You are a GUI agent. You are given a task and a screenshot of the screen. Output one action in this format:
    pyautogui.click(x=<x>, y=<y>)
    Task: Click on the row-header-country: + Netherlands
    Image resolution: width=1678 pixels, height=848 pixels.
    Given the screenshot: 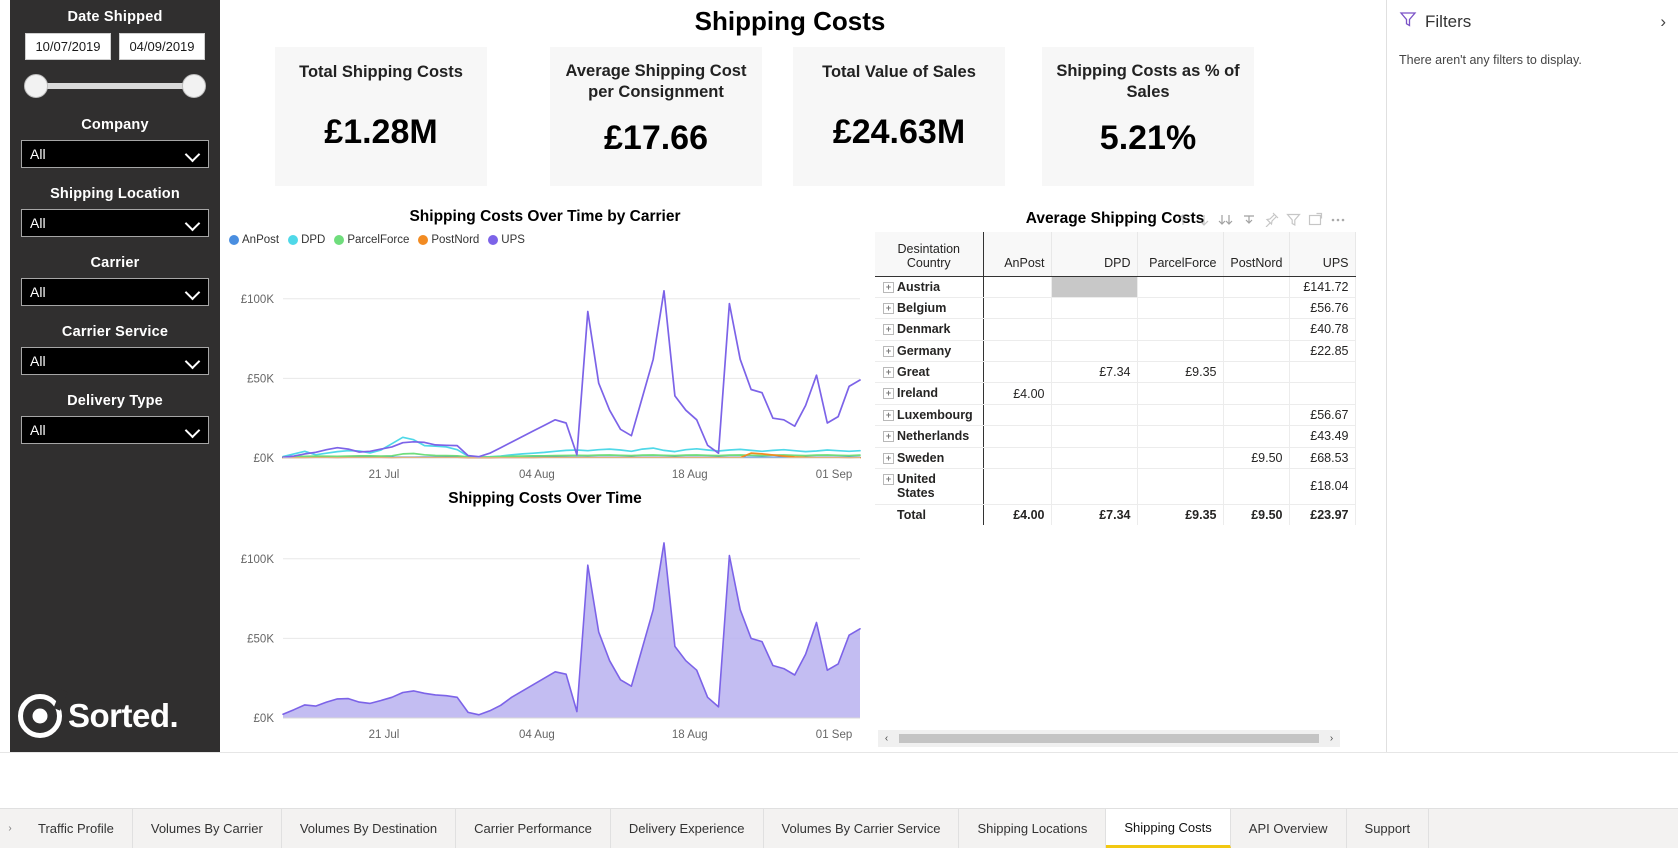 What is the action you would take?
    pyautogui.click(x=929, y=436)
    